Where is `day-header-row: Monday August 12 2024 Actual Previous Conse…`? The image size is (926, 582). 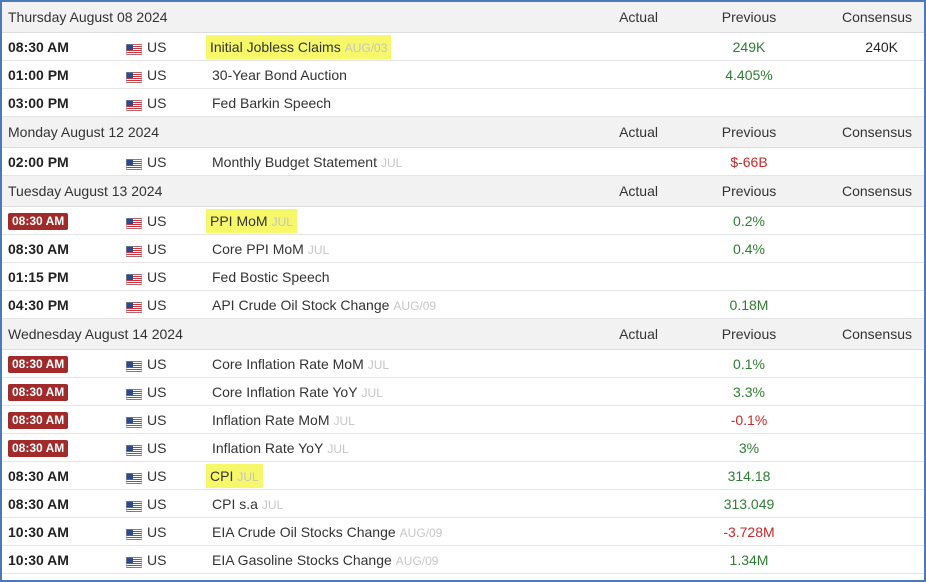 day-header-row: Monday August 12 2024 Actual Previous Conse… is located at coordinates (463, 132).